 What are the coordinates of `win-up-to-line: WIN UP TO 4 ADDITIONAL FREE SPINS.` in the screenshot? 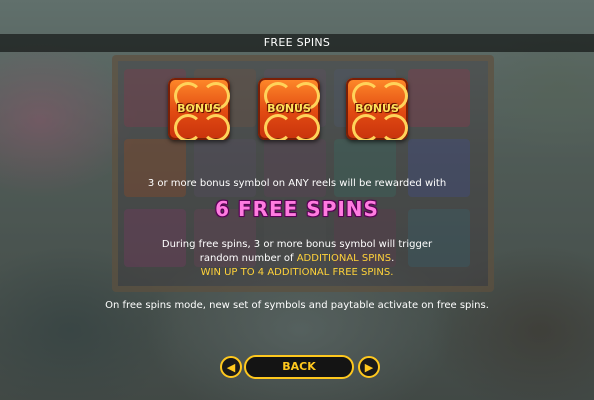 It's located at (297, 272).